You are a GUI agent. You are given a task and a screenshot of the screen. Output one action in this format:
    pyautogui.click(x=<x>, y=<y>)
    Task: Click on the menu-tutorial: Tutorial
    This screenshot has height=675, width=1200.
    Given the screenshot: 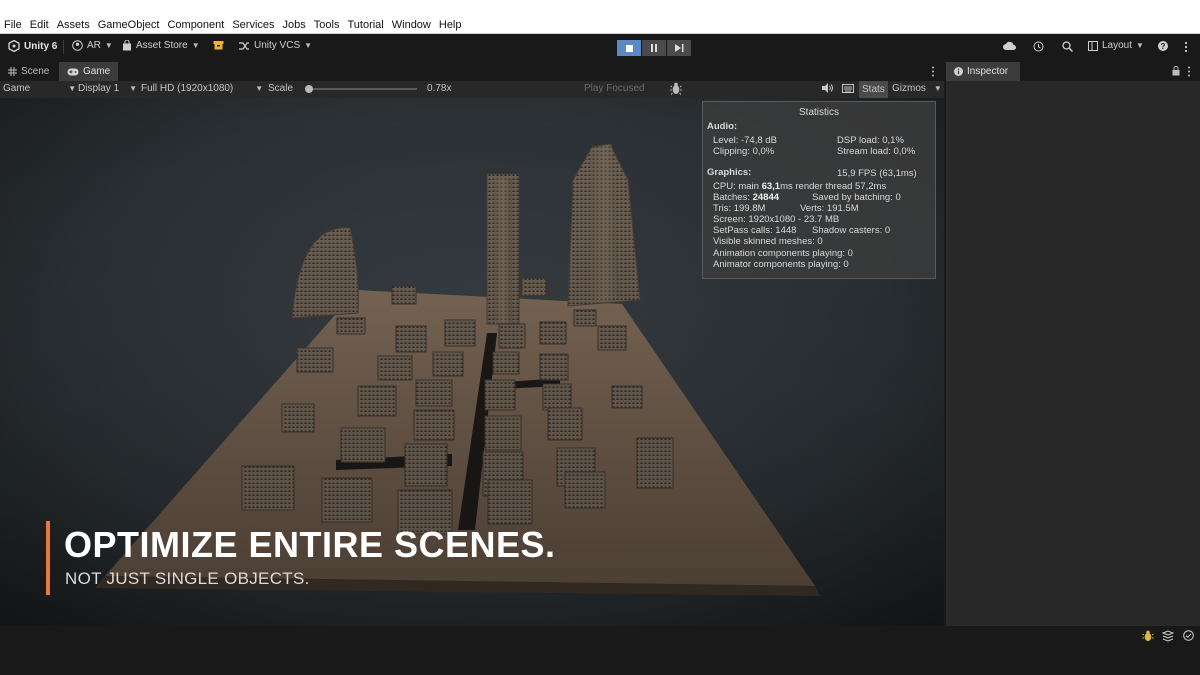 What is the action you would take?
    pyautogui.click(x=365, y=25)
    